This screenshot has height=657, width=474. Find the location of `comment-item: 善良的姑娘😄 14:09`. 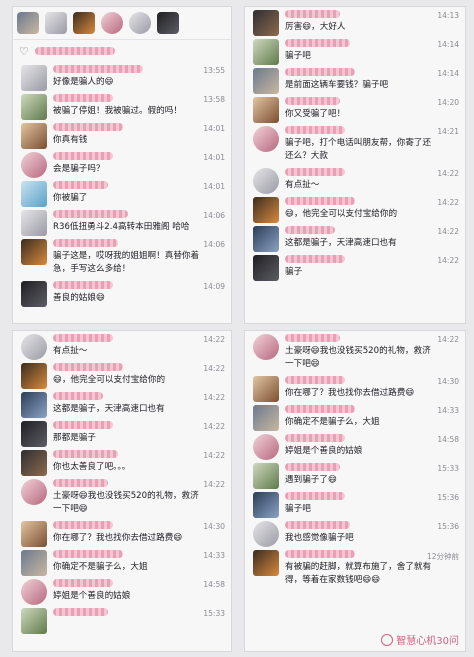

comment-item: 善良的姑娘😄 14:09 is located at coordinates (122, 292).